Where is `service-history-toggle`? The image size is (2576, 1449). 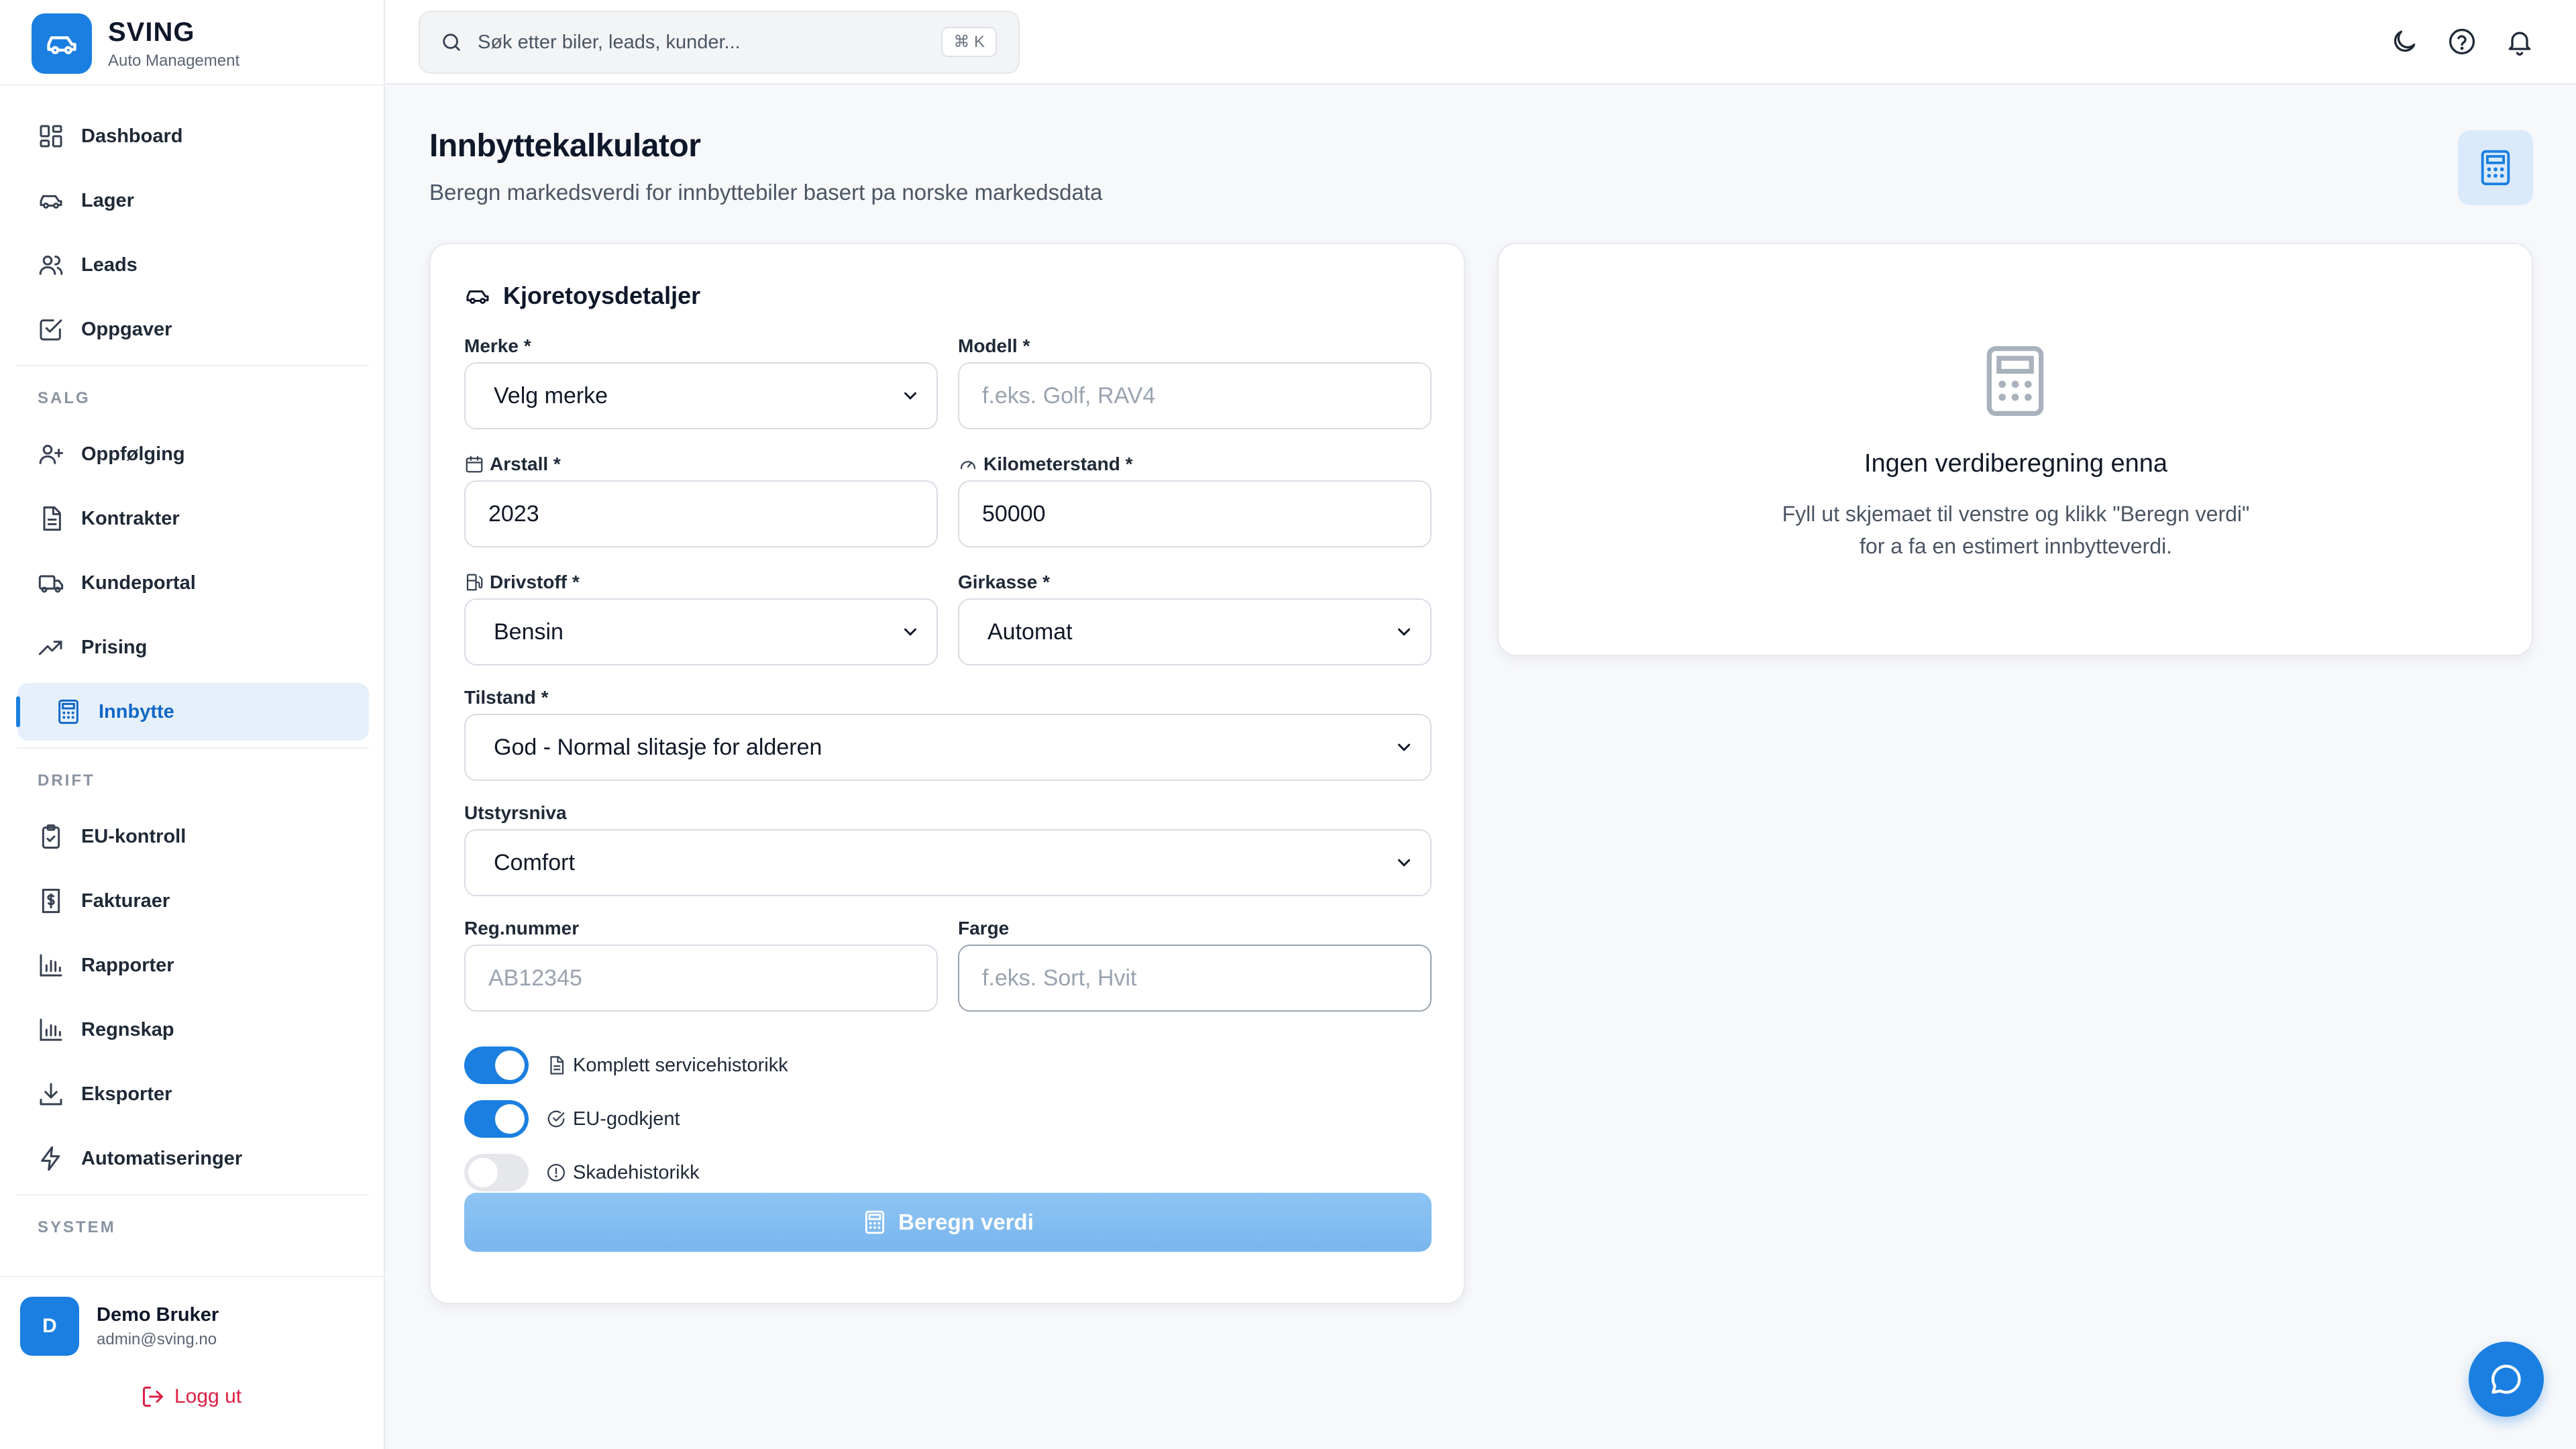 service-history-toggle is located at coordinates (496, 1065).